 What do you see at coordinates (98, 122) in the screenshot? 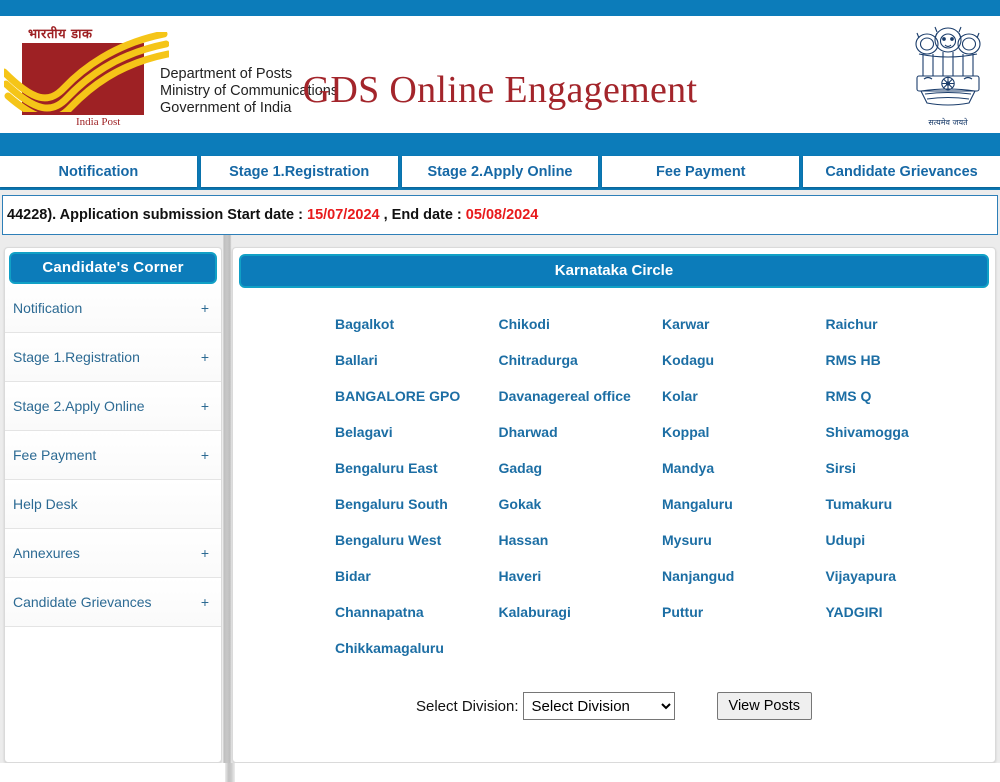
I see `india-post-caption: India Post` at bounding box center [98, 122].